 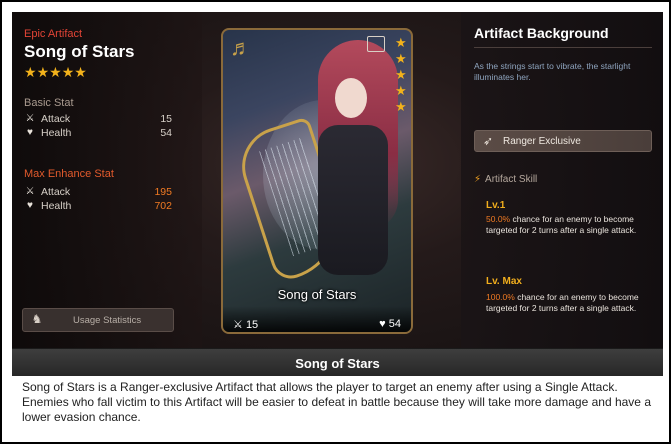 What do you see at coordinates (542, 141) in the screenshot?
I see `exclusive-label: Ranger Exclusive` at bounding box center [542, 141].